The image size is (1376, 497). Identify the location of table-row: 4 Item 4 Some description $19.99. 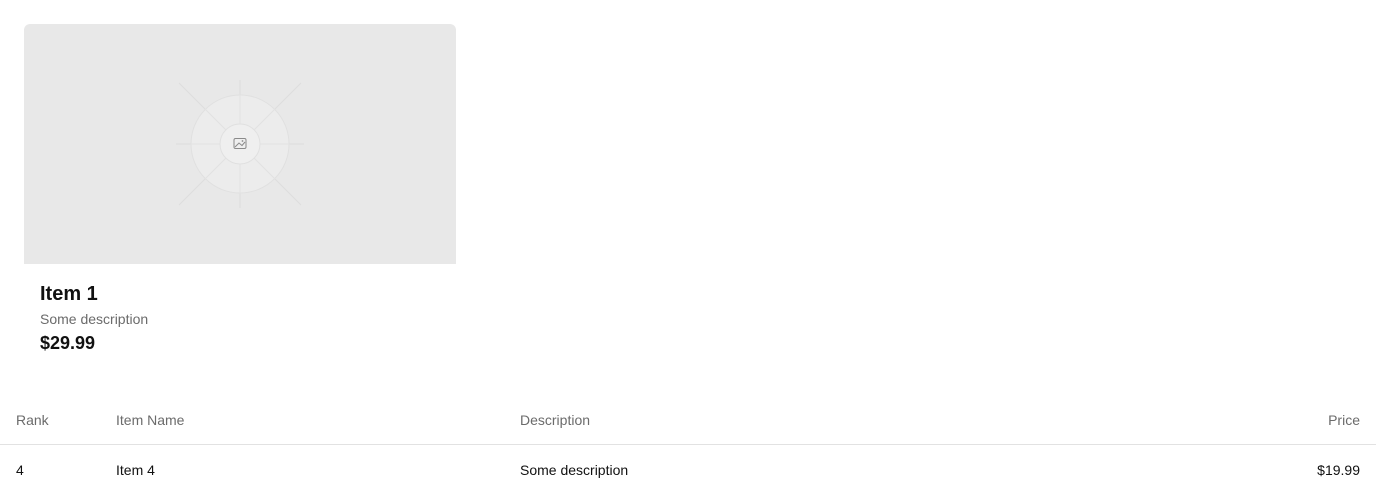
(688, 470).